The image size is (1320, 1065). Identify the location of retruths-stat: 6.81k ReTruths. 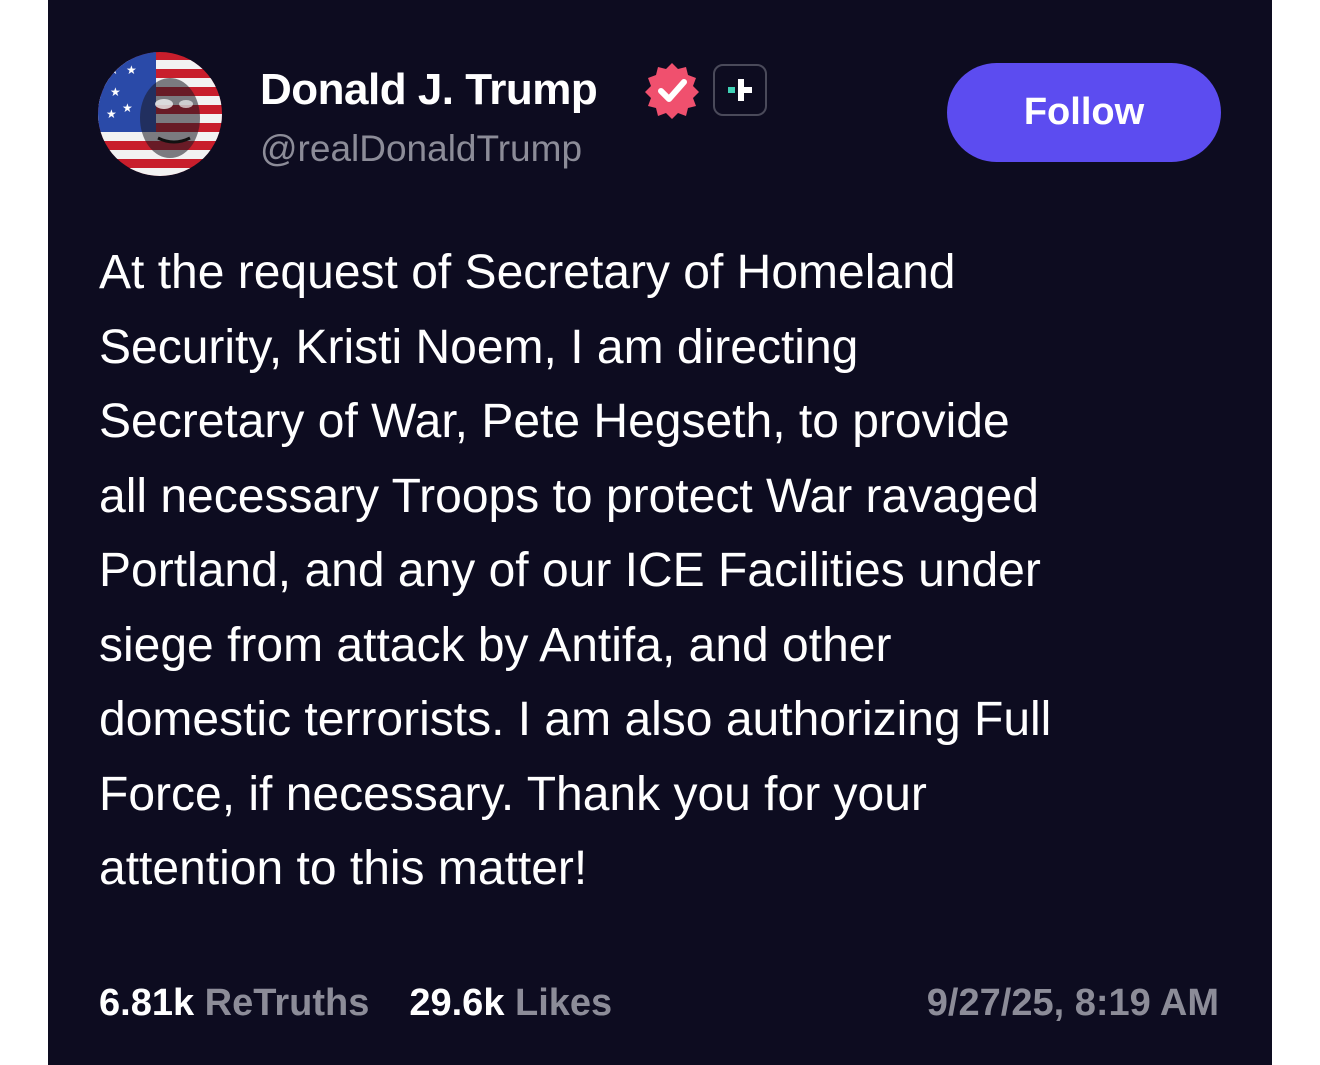
(234, 1003).